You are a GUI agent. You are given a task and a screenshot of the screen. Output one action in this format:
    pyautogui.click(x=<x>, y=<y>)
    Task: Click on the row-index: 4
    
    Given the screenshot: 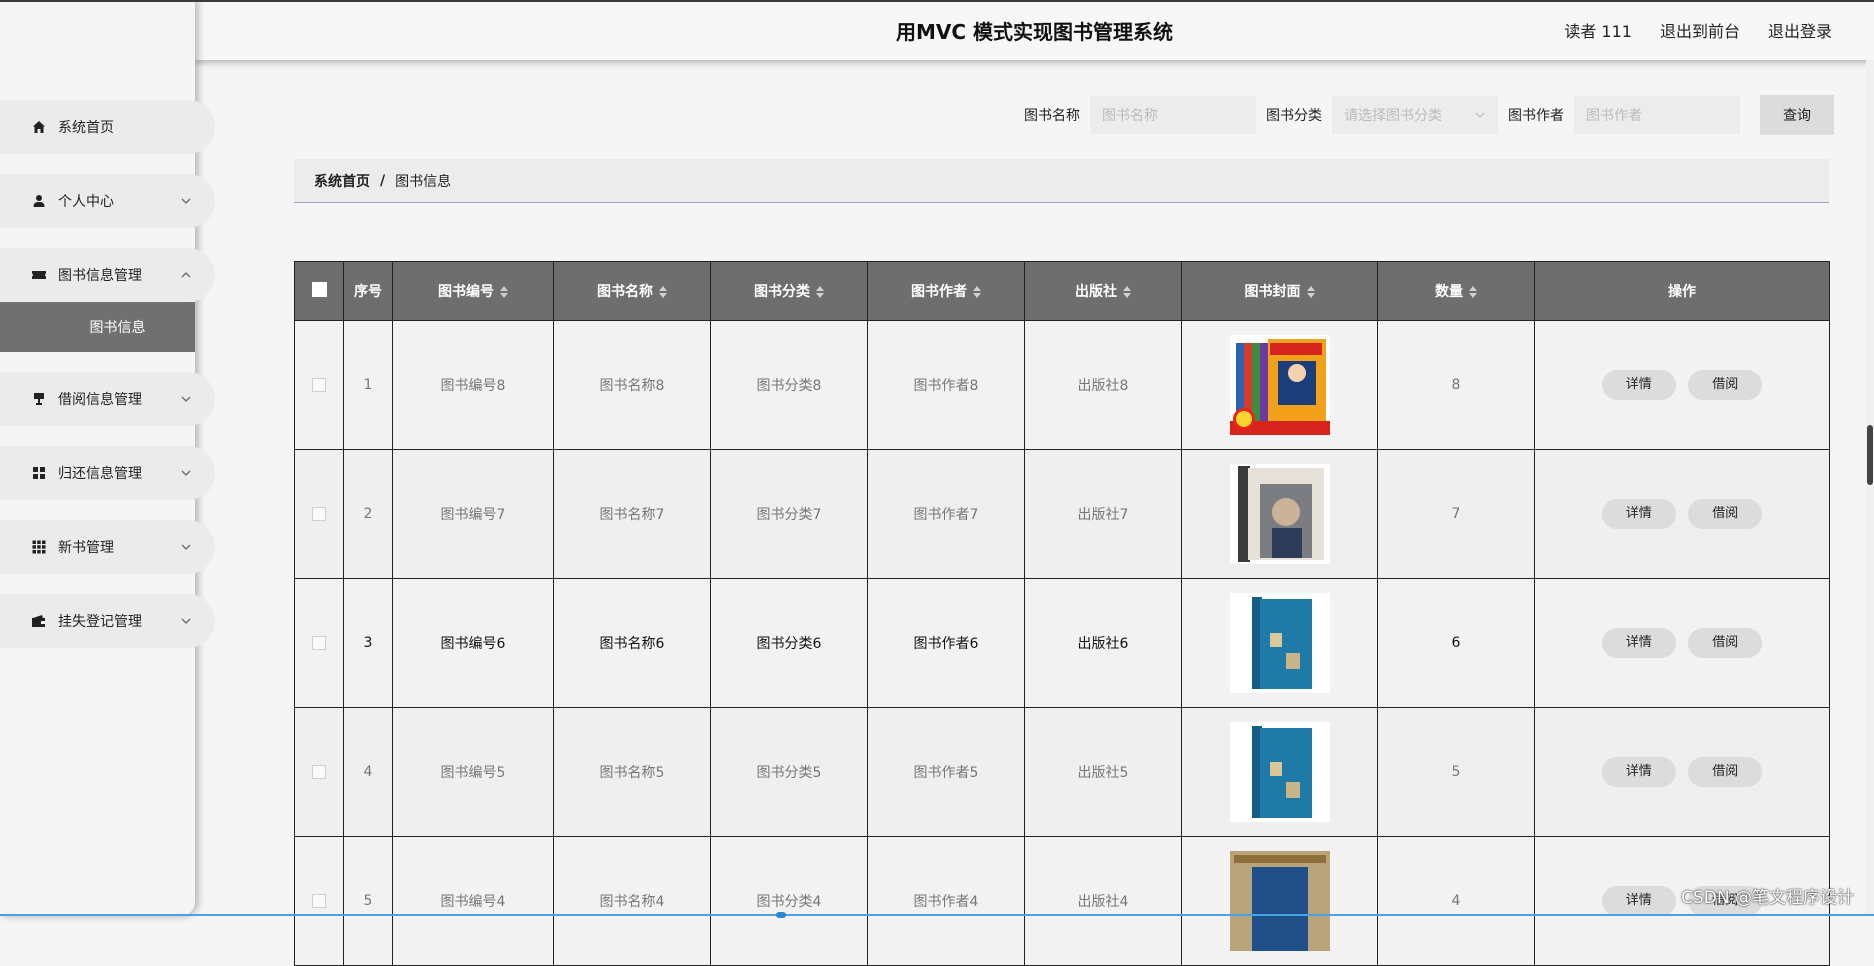 What is the action you would take?
    pyautogui.click(x=368, y=772)
    